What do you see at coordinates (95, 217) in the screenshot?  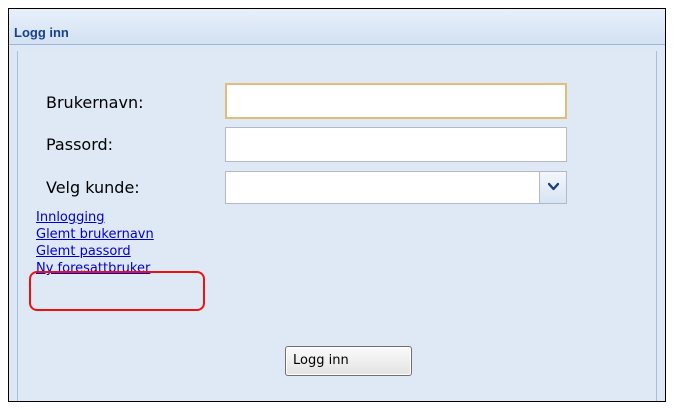 I see `link-innlogging: Innlogging` at bounding box center [95, 217].